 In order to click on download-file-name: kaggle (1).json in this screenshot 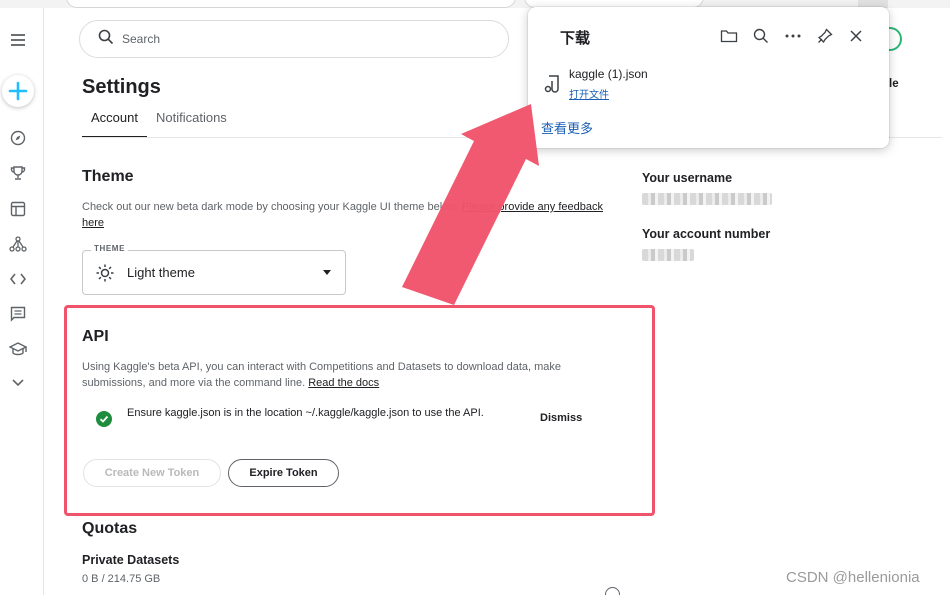, I will do `click(608, 74)`.